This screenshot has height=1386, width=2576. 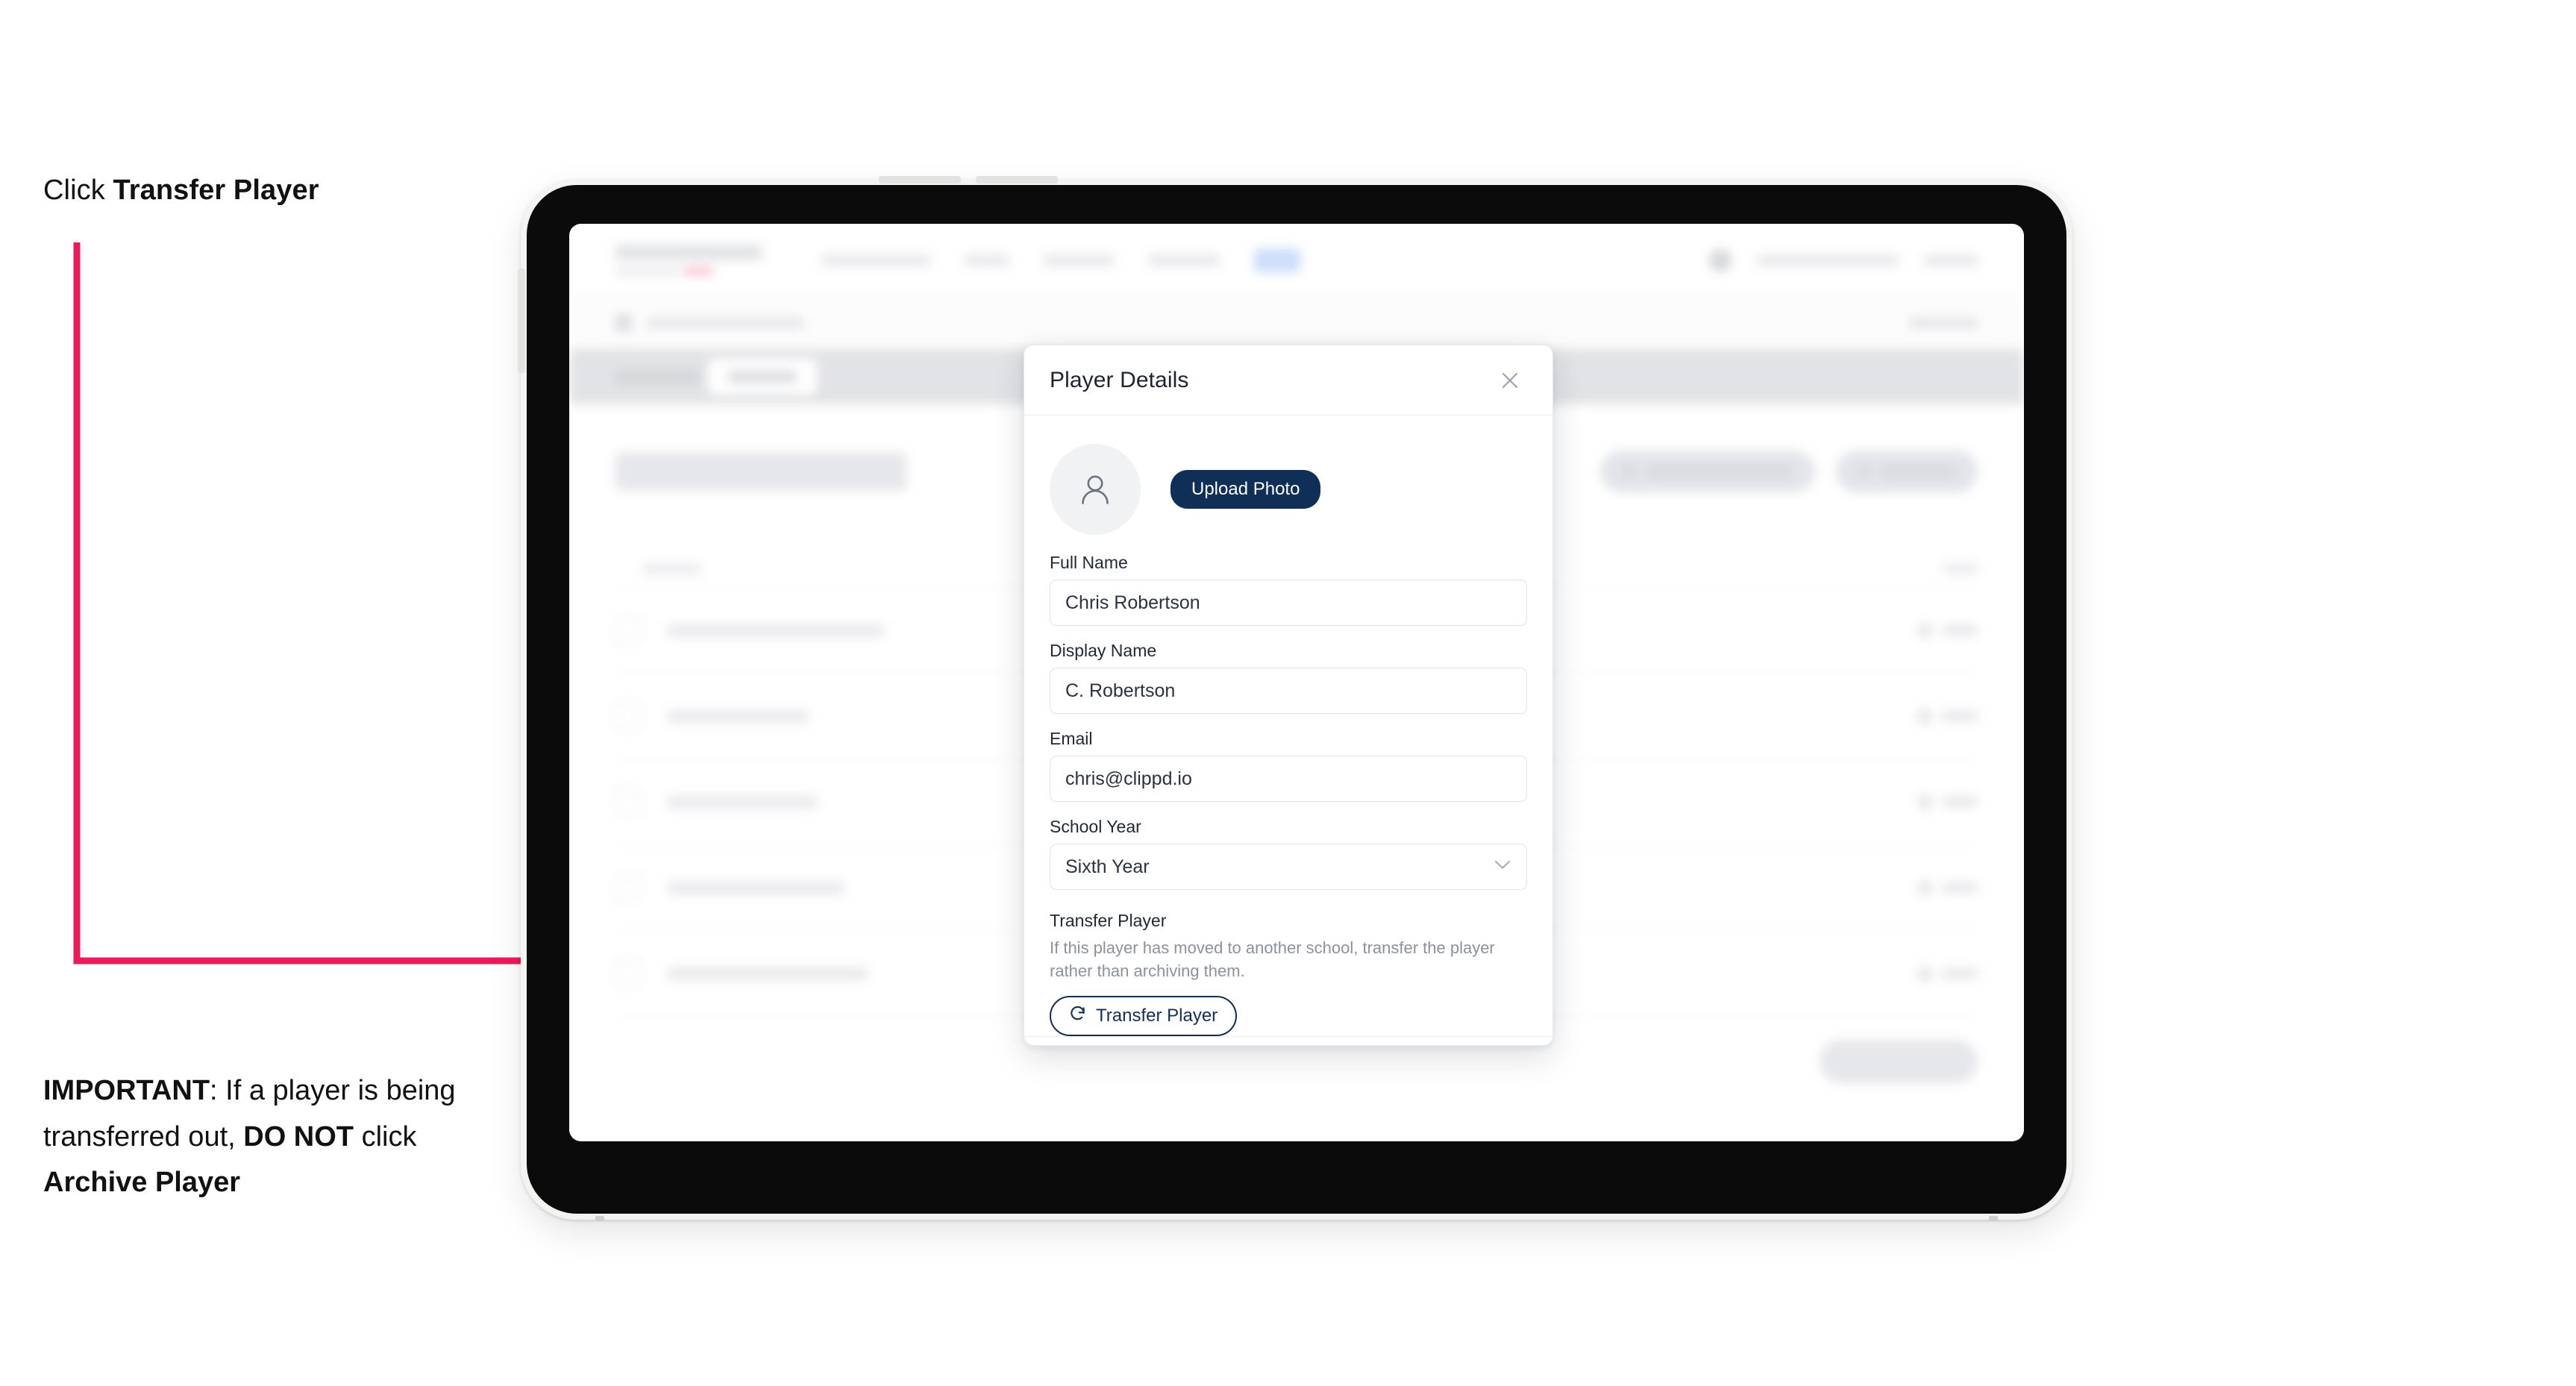 What do you see at coordinates (385, 1136) in the screenshot?
I see `annotation-bottom-t2: click` at bounding box center [385, 1136].